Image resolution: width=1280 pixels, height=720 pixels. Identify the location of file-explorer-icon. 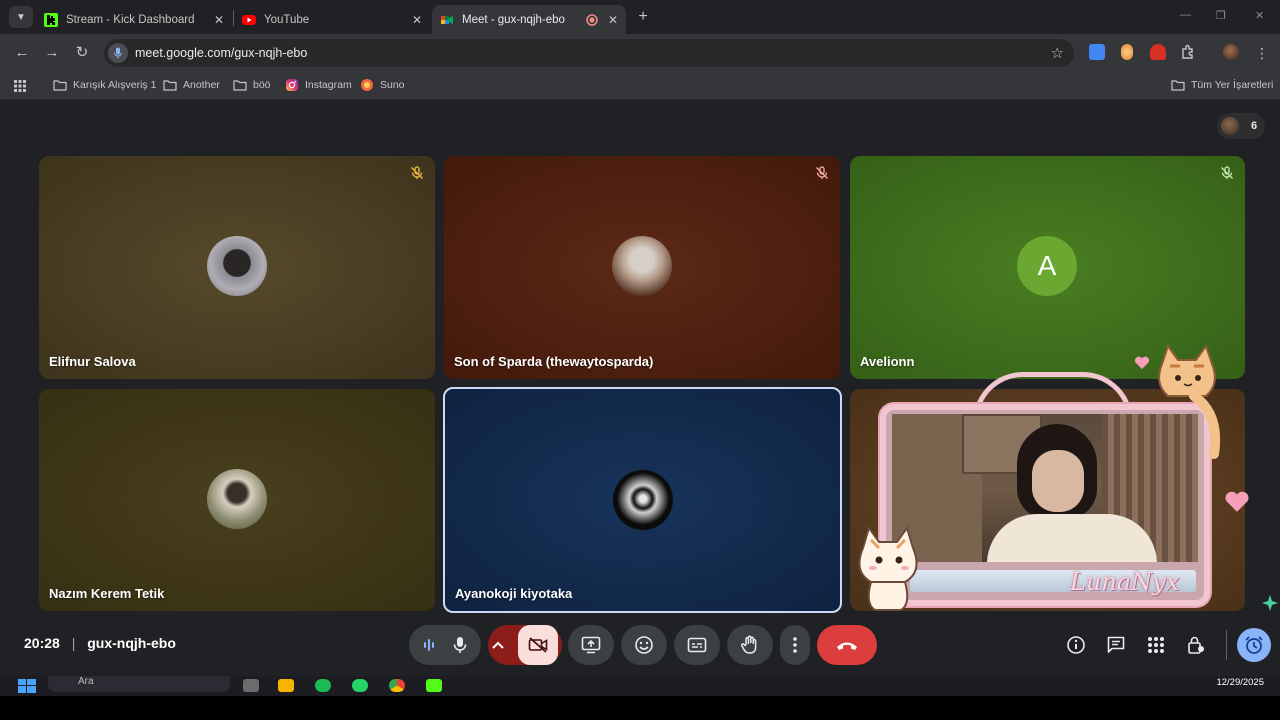
(286, 685).